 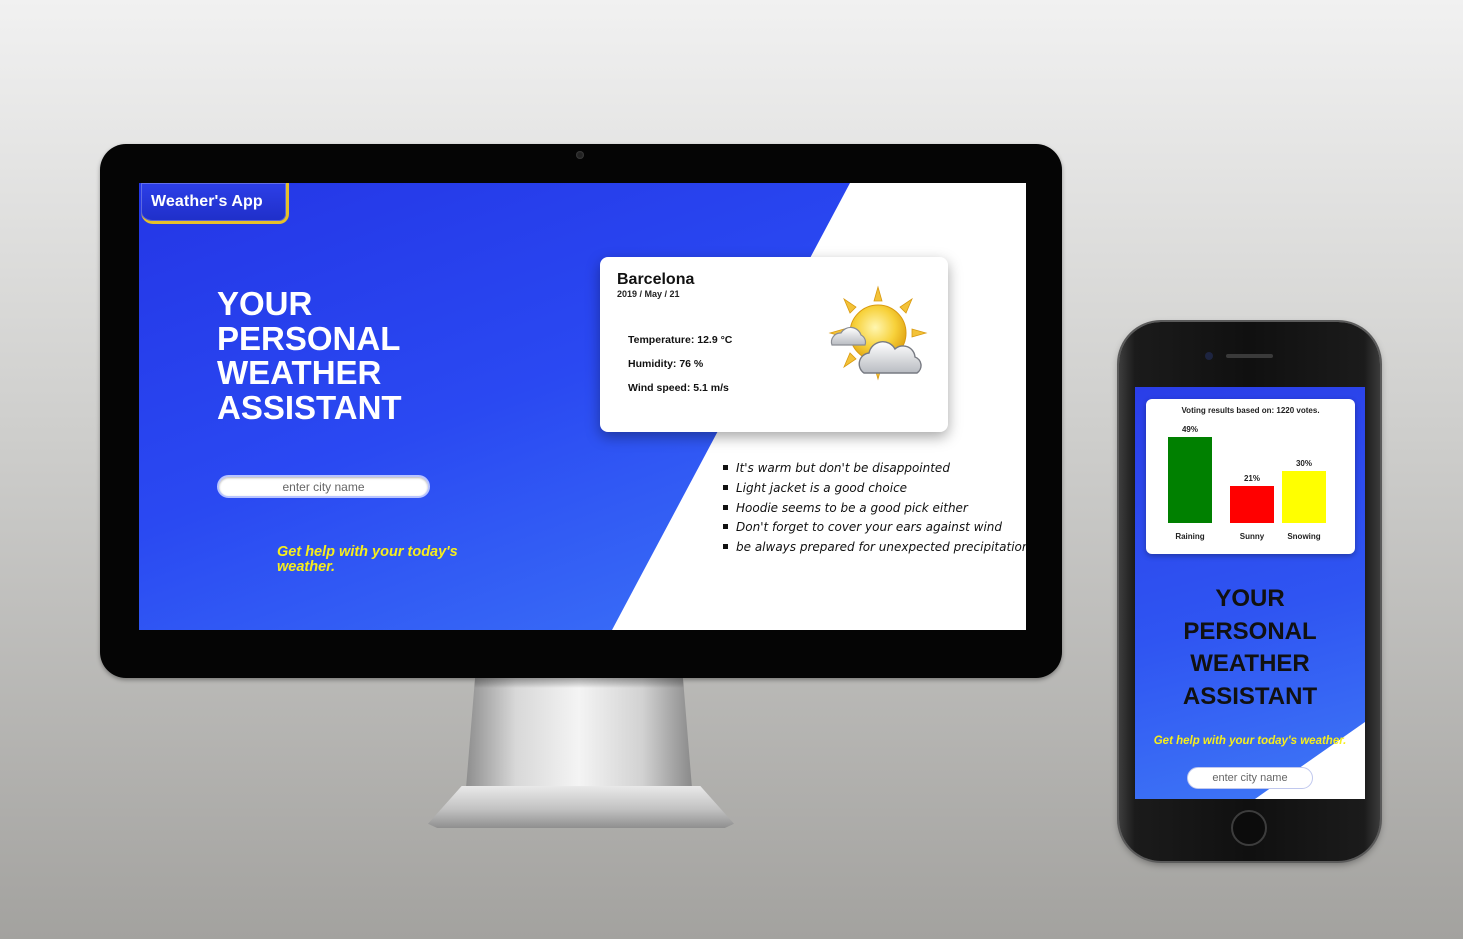 I want to click on mobile-tagline: Get help with your today's weather., so click(x=1250, y=741).